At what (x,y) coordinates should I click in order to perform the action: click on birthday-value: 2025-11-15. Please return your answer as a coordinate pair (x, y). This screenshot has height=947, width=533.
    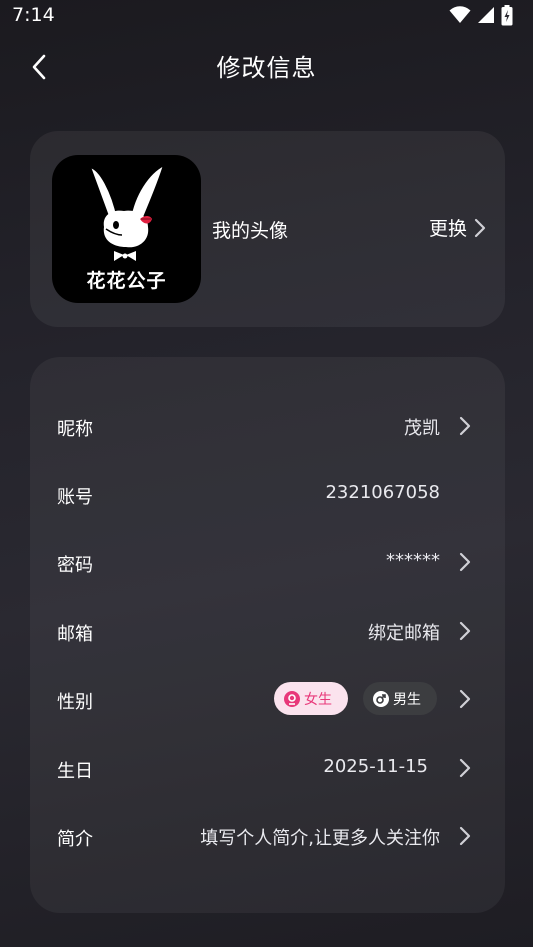
    Looking at the image, I should click on (375, 766).